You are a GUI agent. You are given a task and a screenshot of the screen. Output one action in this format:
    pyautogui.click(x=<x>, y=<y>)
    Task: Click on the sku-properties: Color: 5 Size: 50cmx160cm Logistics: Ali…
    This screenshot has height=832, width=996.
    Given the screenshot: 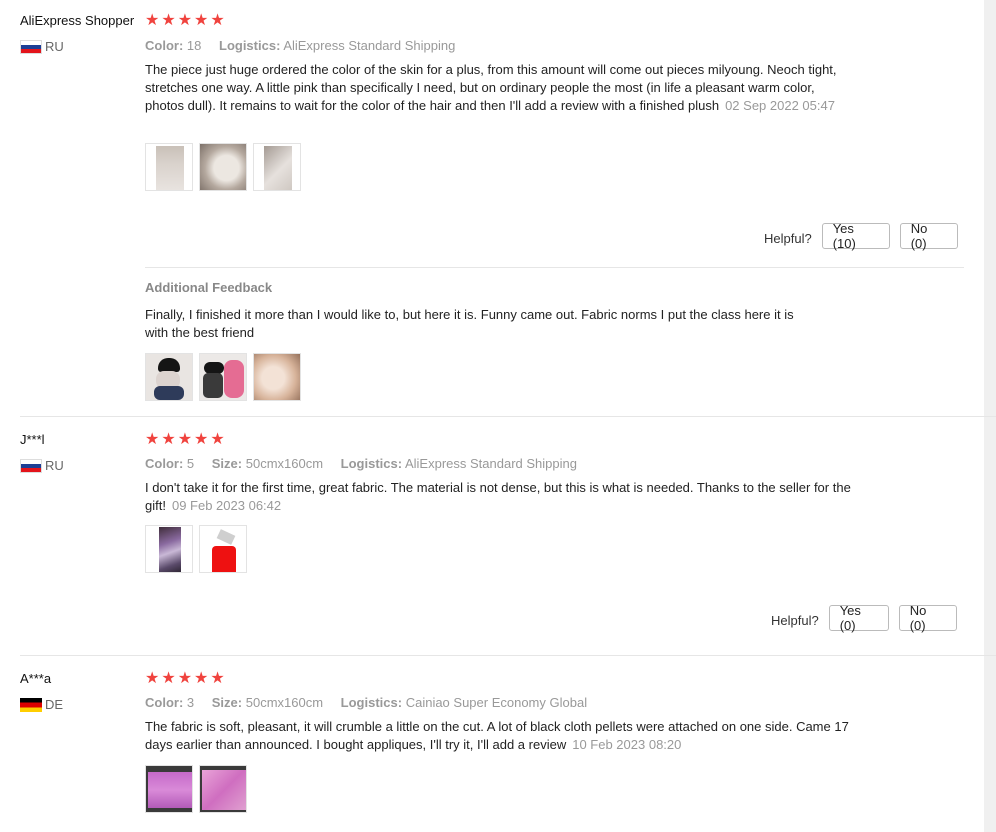 What is the action you would take?
    pyautogui.click(x=368, y=463)
    